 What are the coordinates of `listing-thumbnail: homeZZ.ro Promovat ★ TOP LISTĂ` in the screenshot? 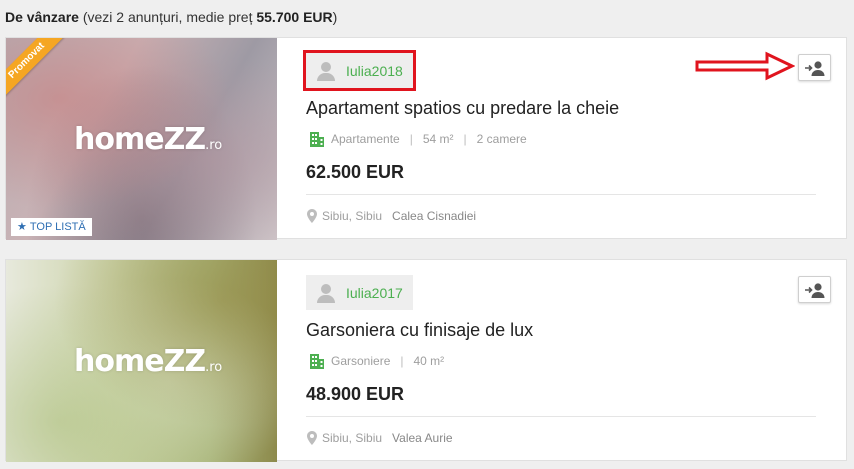 It's located at (141, 139).